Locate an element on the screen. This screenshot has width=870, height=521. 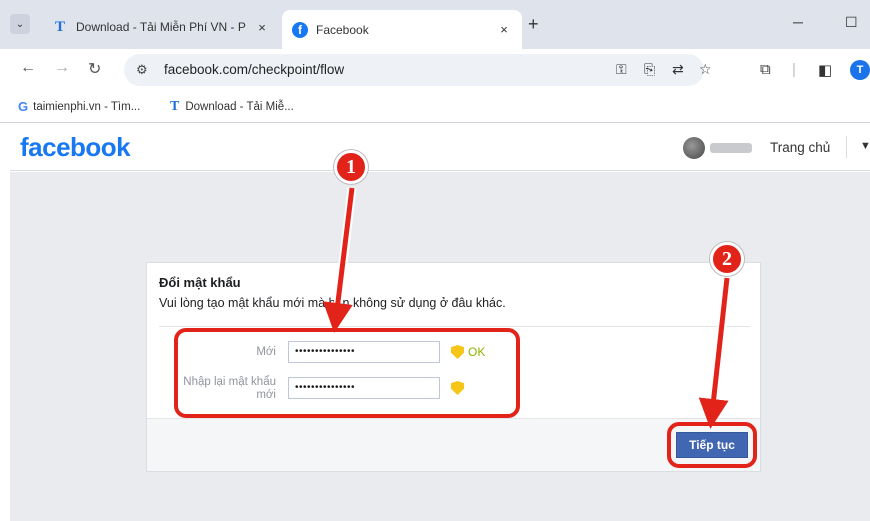
step-2-badge: 2 is located at coordinates (727, 259).